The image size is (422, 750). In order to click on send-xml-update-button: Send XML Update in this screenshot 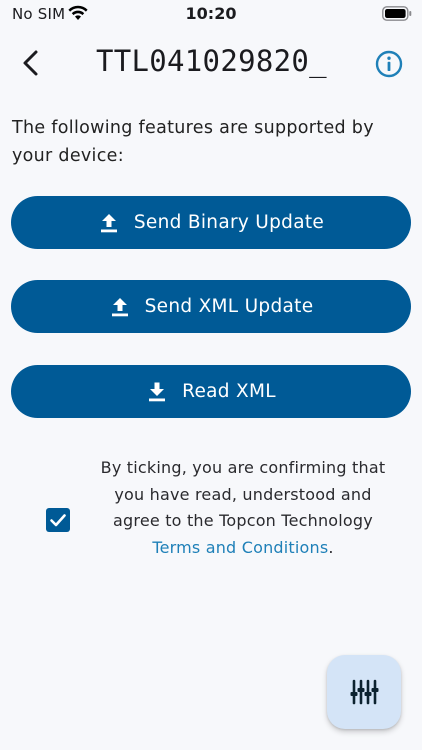, I will do `click(211, 306)`.